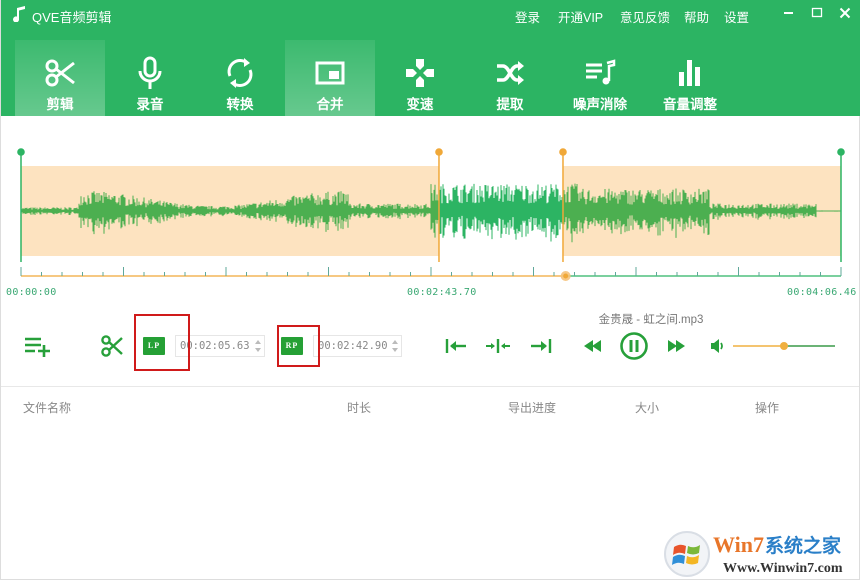  What do you see at coordinates (456, 346) in the screenshot?
I see `jump-to-start-icon` at bounding box center [456, 346].